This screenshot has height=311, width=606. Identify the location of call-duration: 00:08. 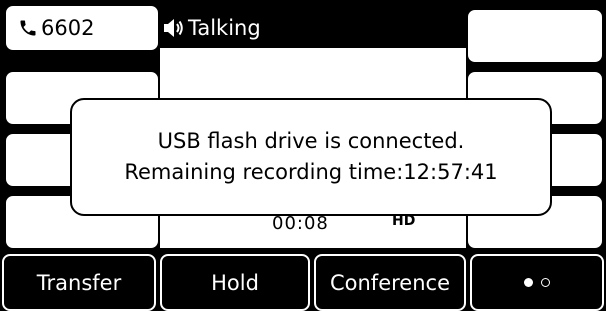
(300, 223).